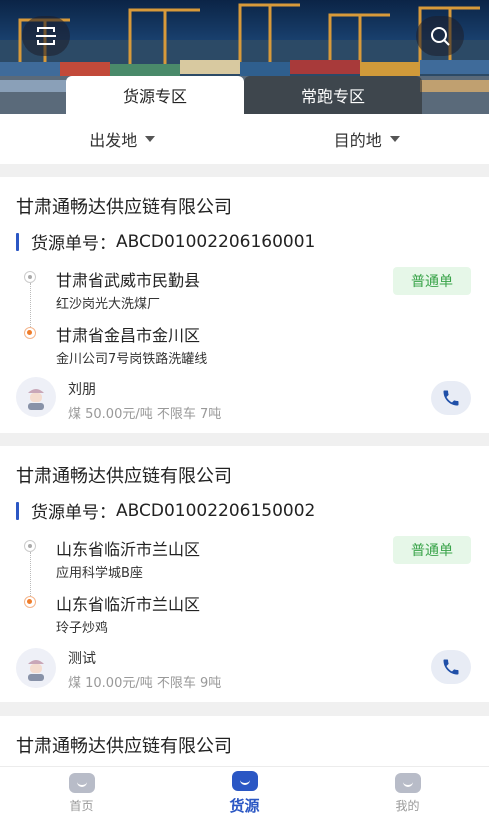 The width and height of the screenshot is (489, 820). I want to click on home-icon, so click(81, 783).